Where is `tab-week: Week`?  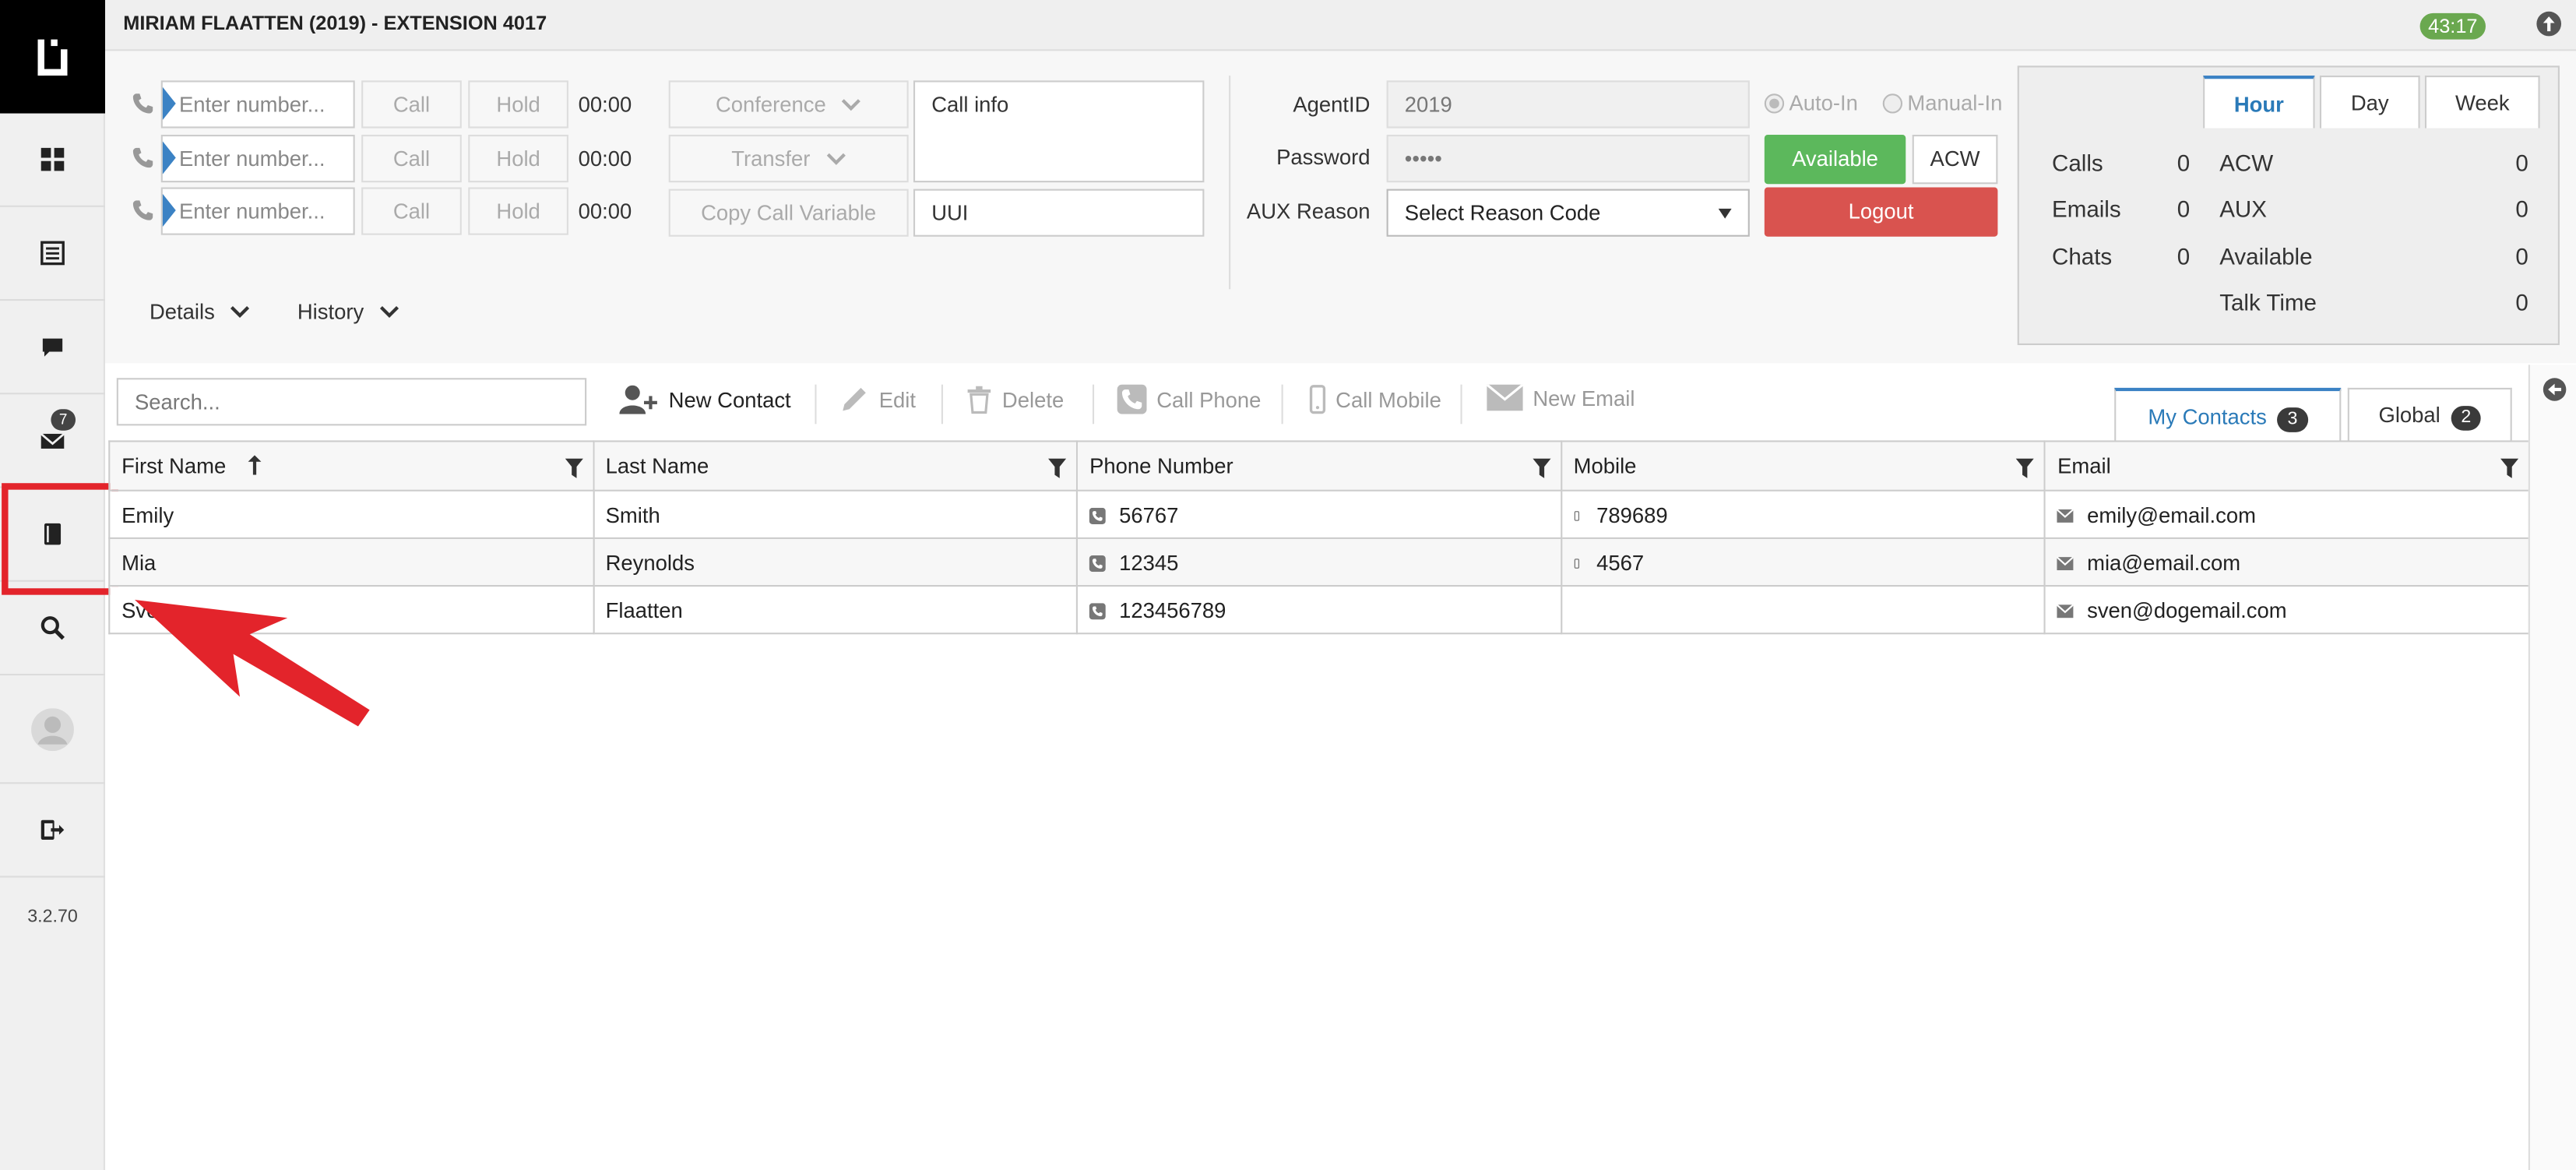
tab-week: Week is located at coordinates (2482, 102).